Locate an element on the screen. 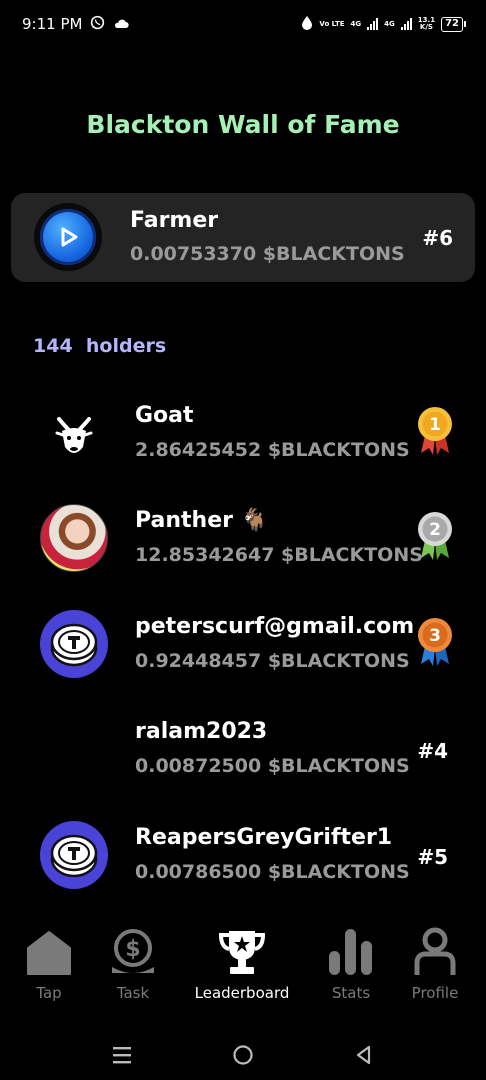  net1-label: 4G is located at coordinates (356, 23).